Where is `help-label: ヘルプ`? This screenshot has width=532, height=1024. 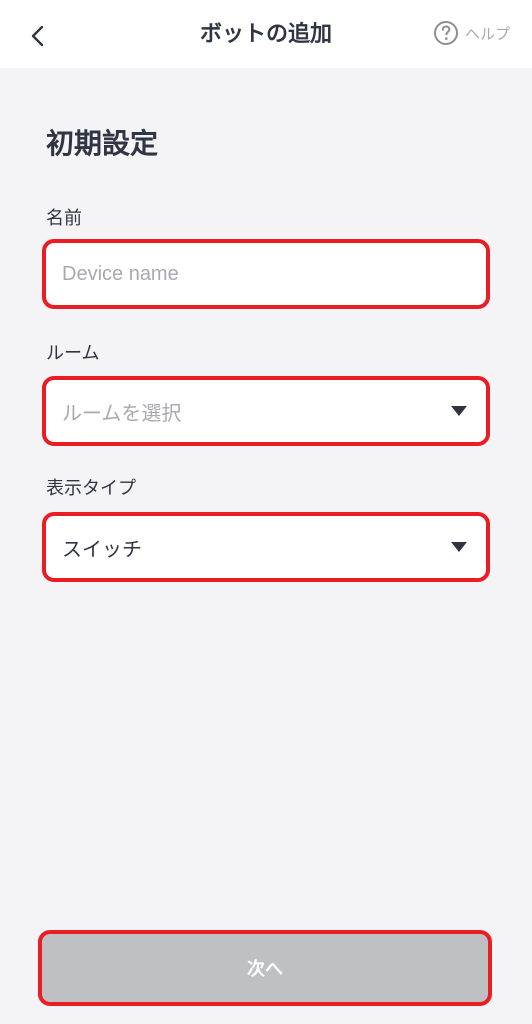
help-label: ヘルプ is located at coordinates (487, 33).